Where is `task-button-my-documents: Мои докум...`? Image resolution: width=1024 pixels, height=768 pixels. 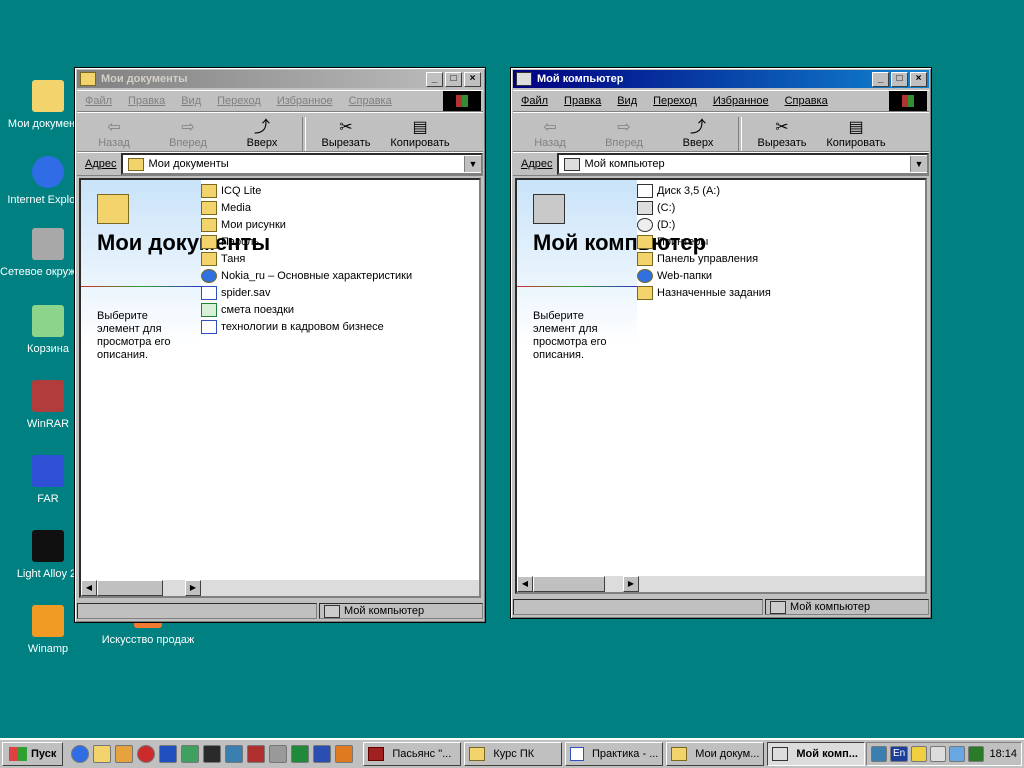
task-button-my-documents: Мои докум... is located at coordinates (715, 754).